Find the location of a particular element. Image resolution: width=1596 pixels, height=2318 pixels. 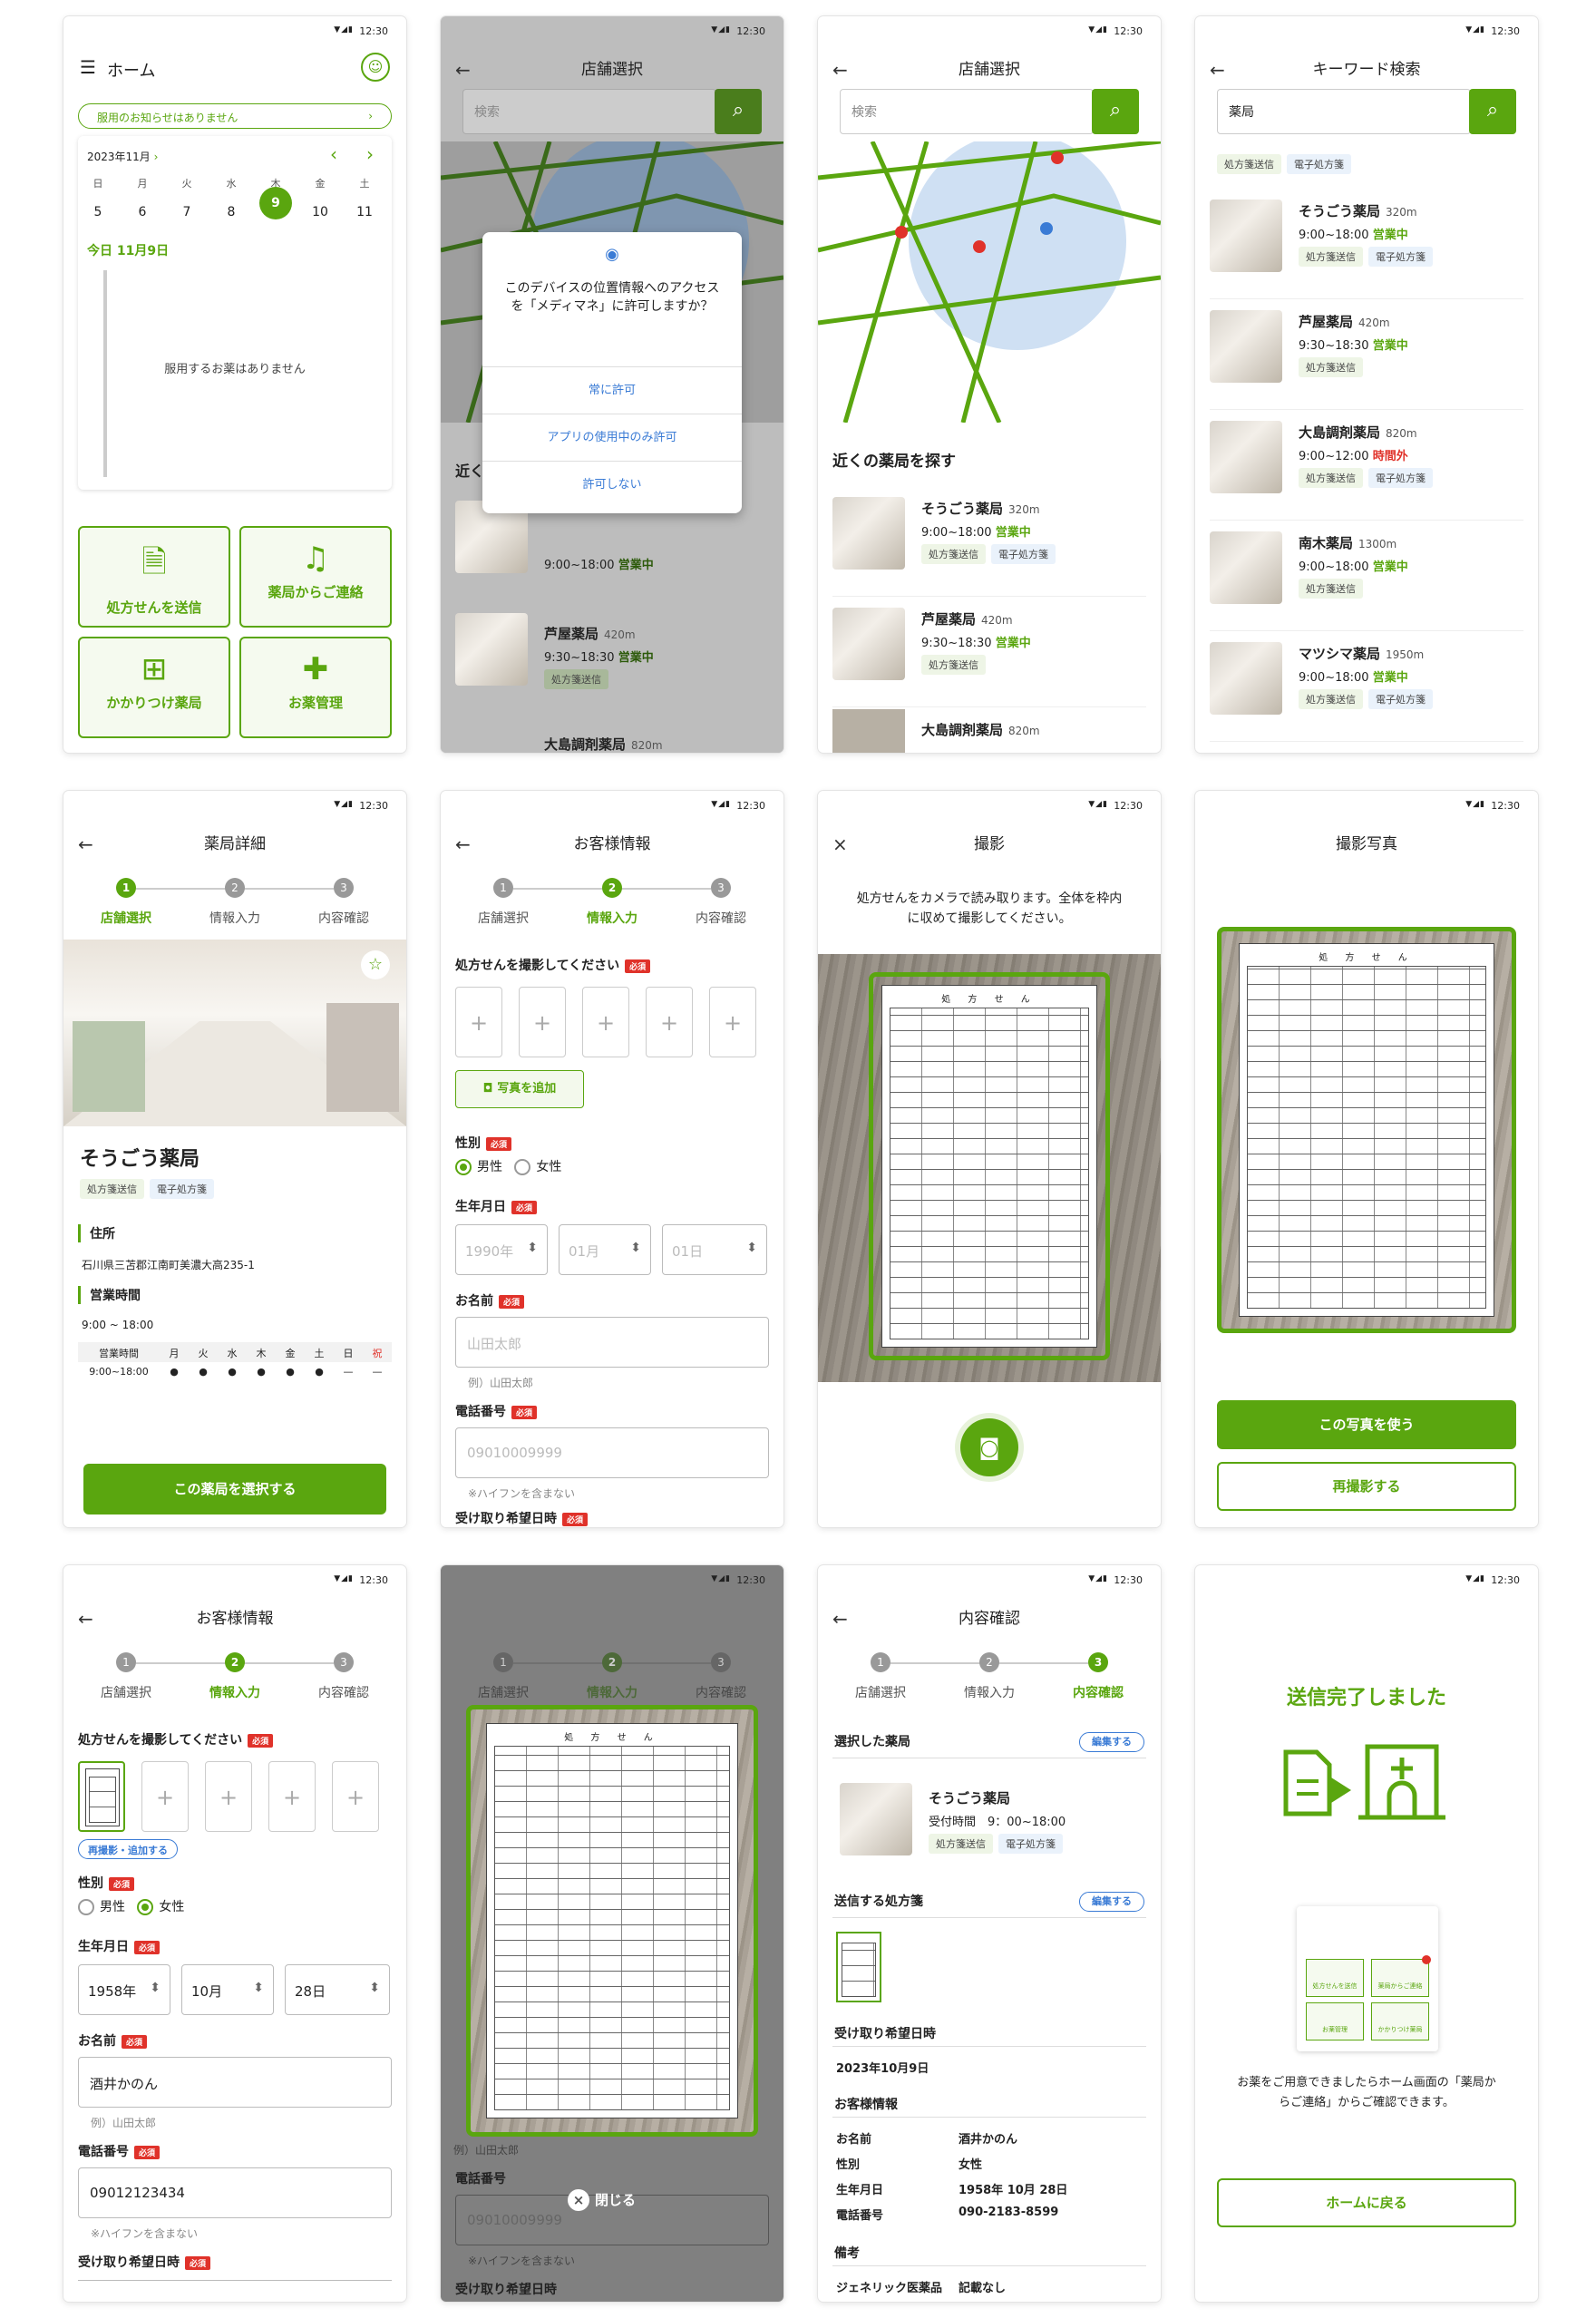

profile-icon: ☺ is located at coordinates (375, 67).